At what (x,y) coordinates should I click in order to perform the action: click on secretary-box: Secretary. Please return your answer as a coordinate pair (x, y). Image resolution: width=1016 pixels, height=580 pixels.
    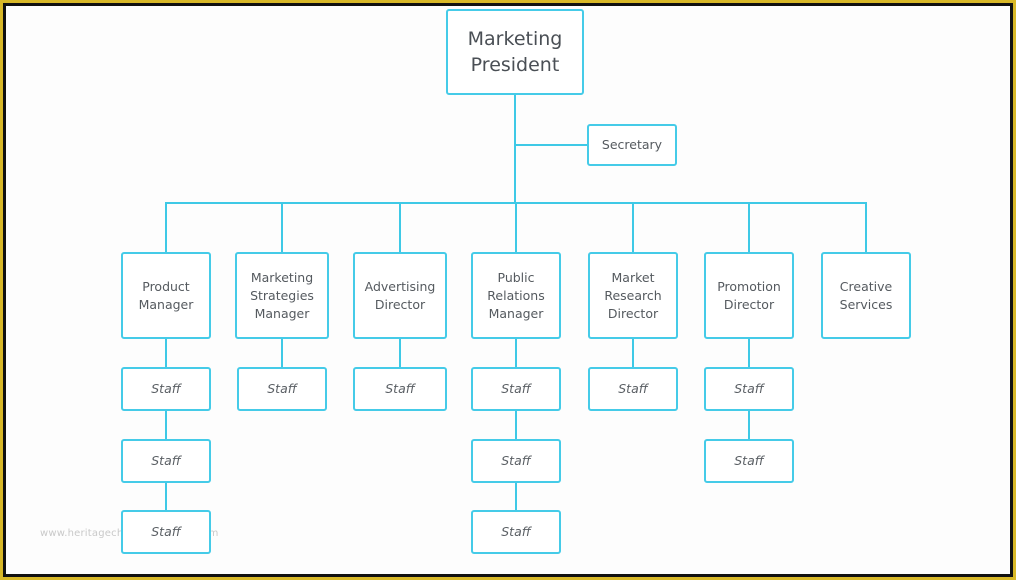
    Looking at the image, I should click on (632, 145).